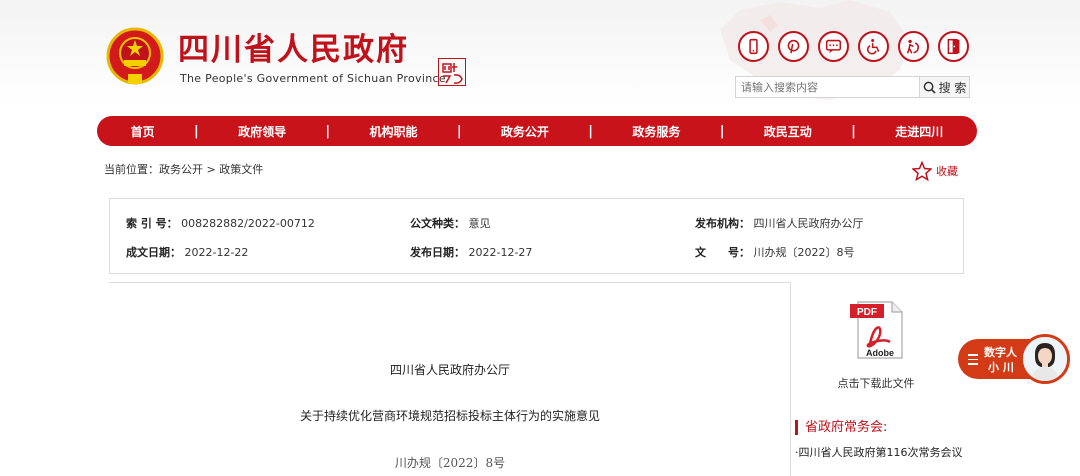 This screenshot has width=1080, height=476. Describe the element at coordinates (394, 131) in the screenshot. I see `nav-item-organizations: 机构职能` at that location.